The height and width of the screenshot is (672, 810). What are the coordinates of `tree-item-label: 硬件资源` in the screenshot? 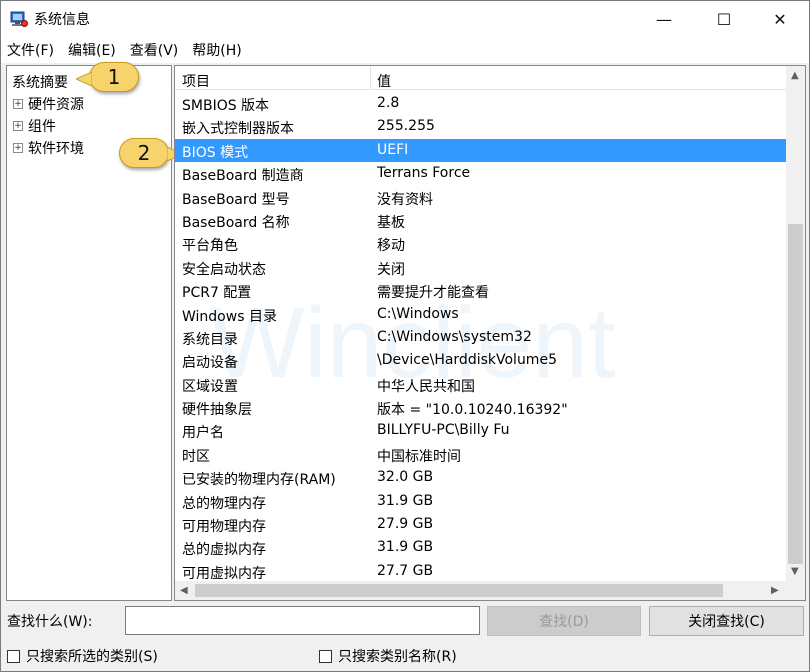 It's located at (56, 105).